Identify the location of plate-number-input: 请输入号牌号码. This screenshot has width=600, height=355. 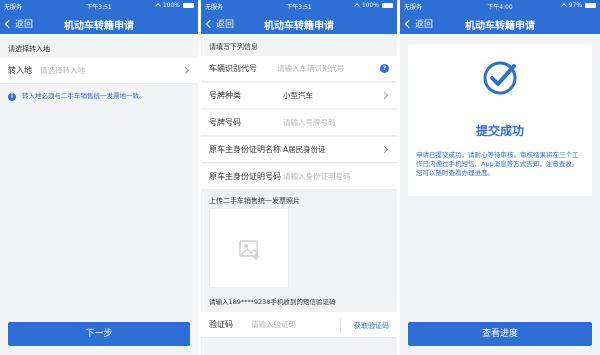
(309, 122).